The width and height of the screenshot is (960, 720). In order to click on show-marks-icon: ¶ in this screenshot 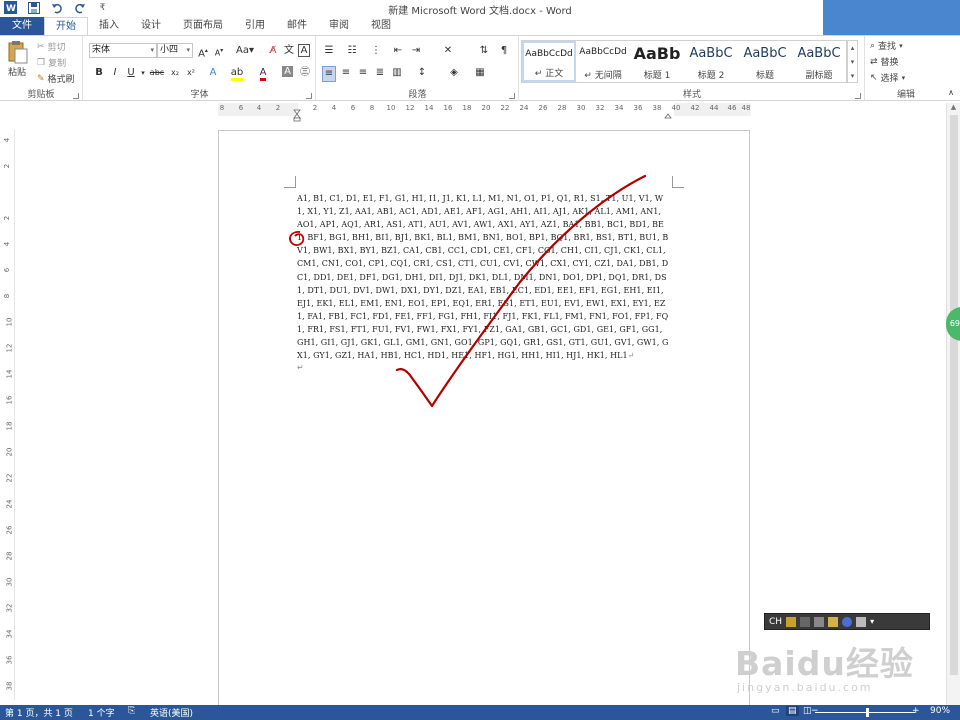, I will do `click(504, 51)`.